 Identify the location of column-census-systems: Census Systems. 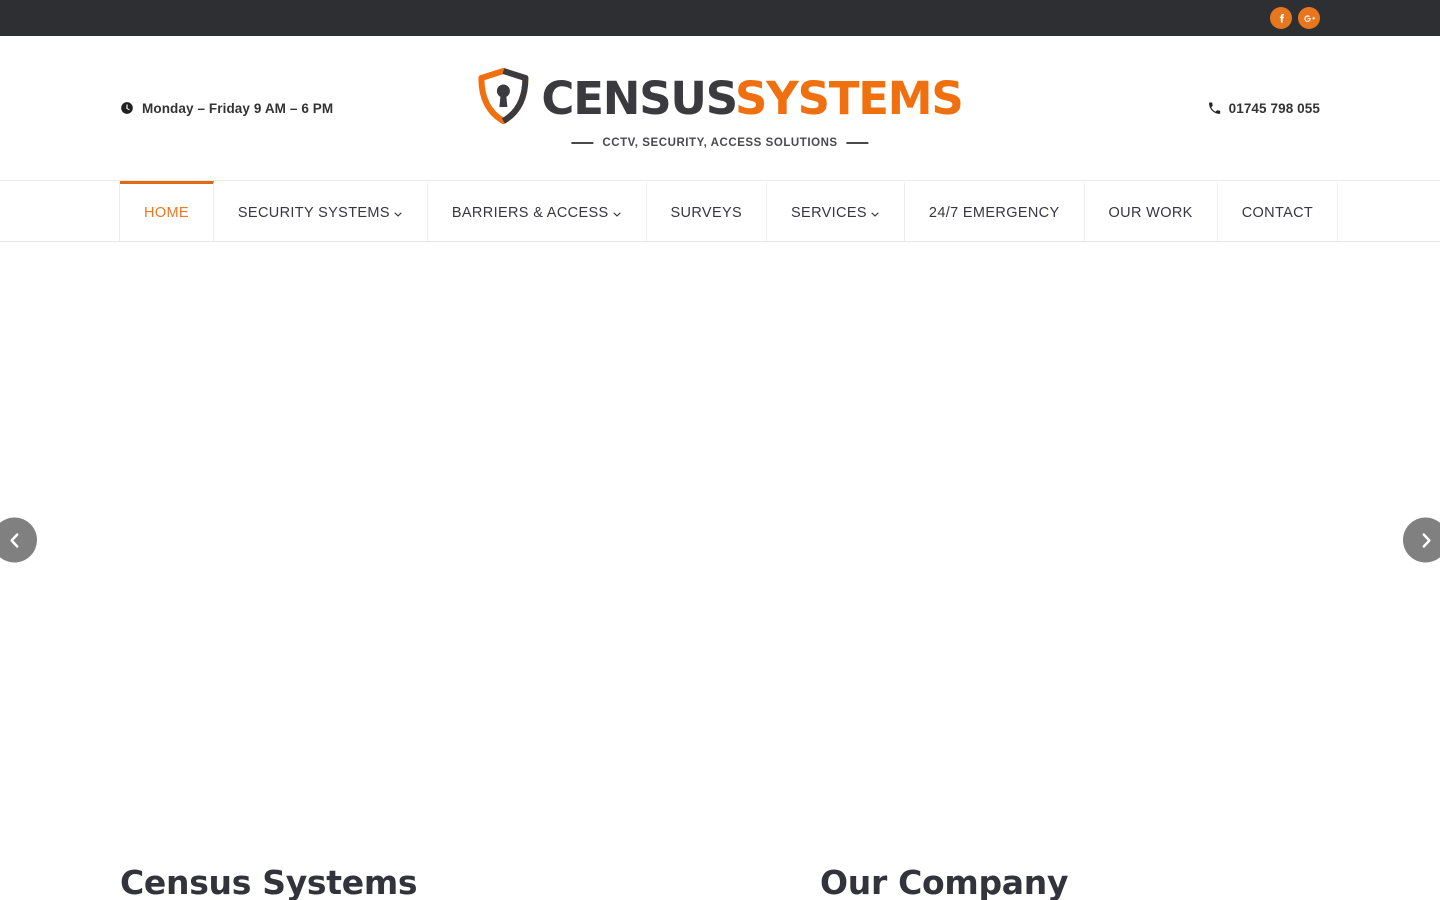
(420, 882).